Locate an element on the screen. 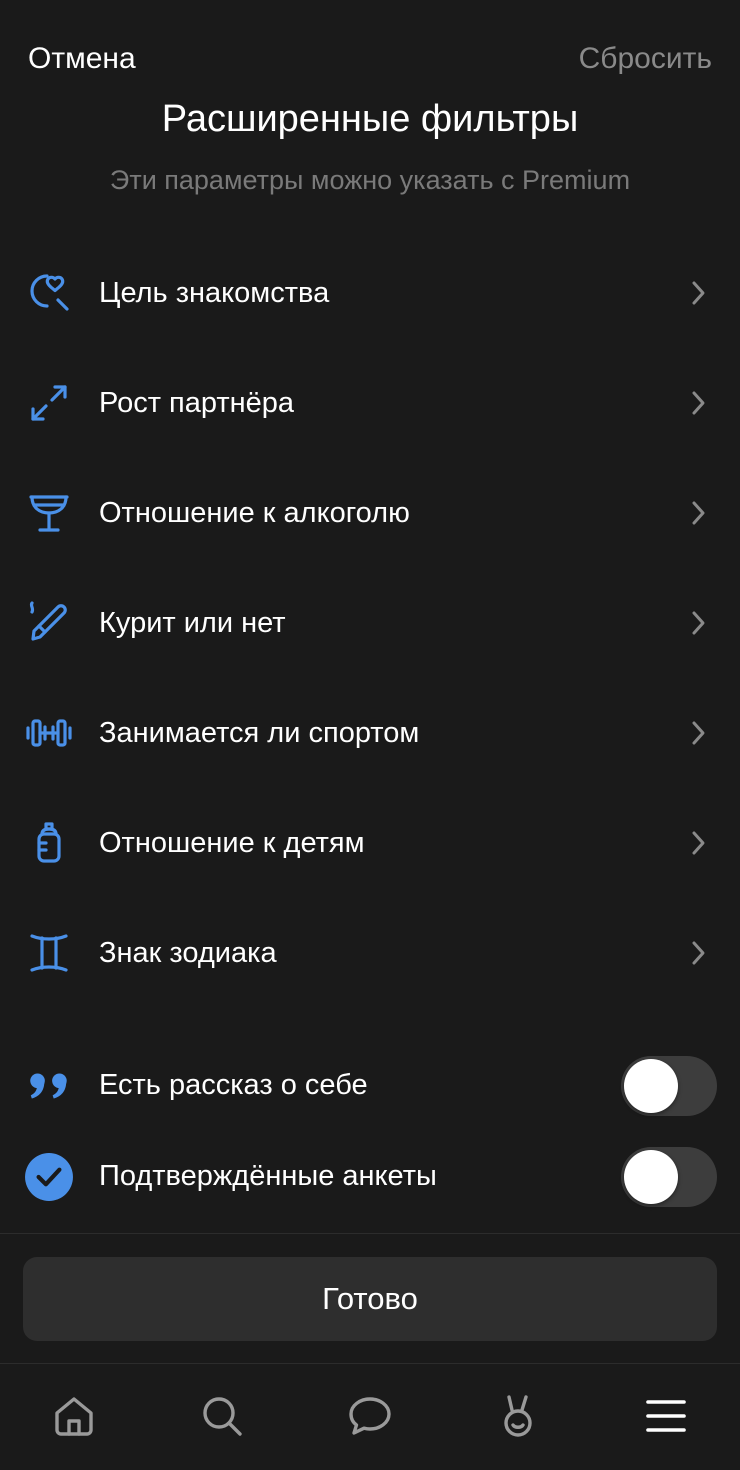 The height and width of the screenshot is (1470, 740). verified-check-icon is located at coordinates (49, 1177).